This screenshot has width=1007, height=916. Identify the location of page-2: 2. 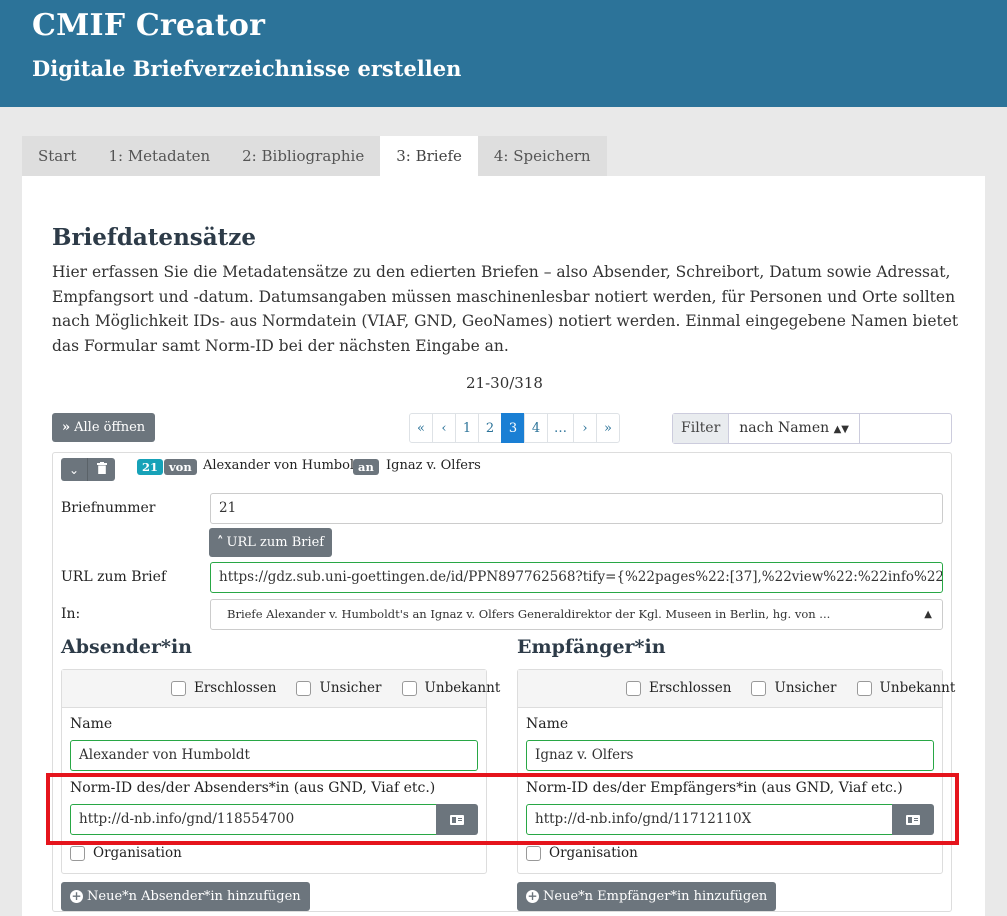
(490, 428).